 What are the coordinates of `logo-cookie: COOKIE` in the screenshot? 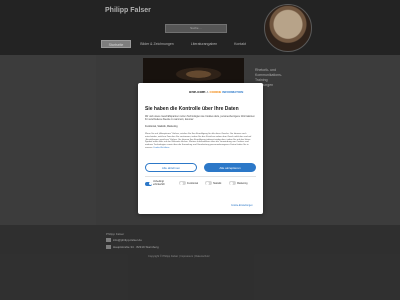 It's located at (215, 92).